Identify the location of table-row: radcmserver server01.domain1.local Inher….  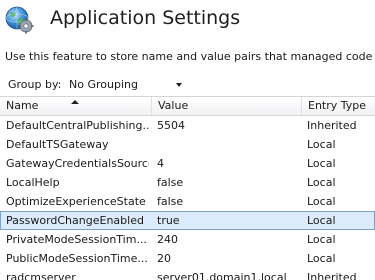
(187, 274).